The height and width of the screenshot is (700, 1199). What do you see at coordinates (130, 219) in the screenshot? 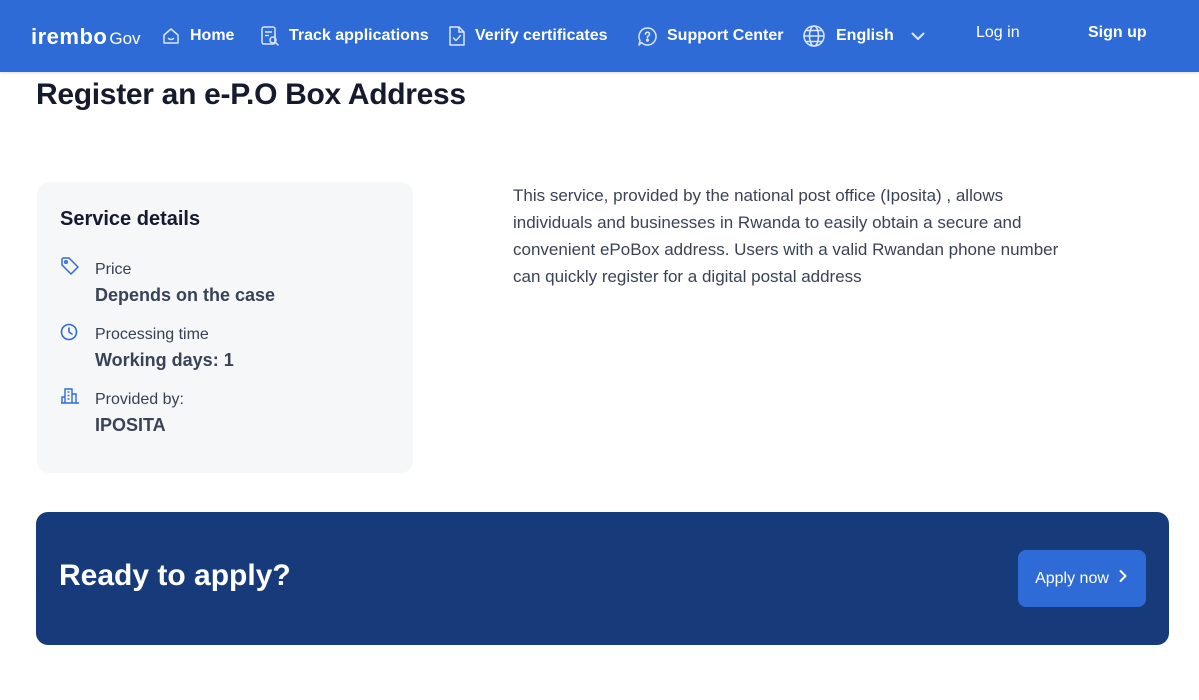
I see `service-details-title: Service details` at bounding box center [130, 219].